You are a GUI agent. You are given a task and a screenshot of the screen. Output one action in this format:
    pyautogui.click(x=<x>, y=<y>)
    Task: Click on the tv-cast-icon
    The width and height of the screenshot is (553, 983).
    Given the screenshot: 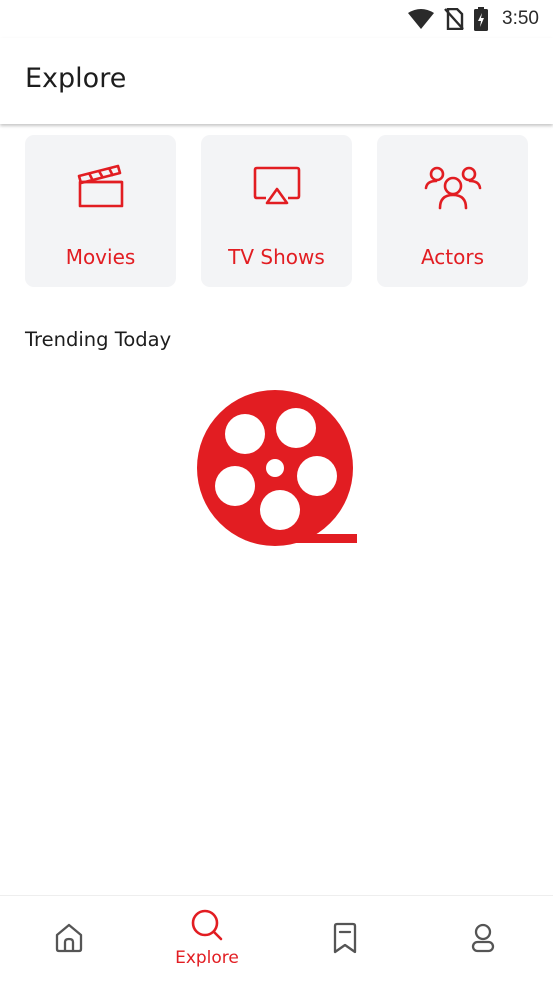 What is the action you would take?
    pyautogui.click(x=277, y=186)
    